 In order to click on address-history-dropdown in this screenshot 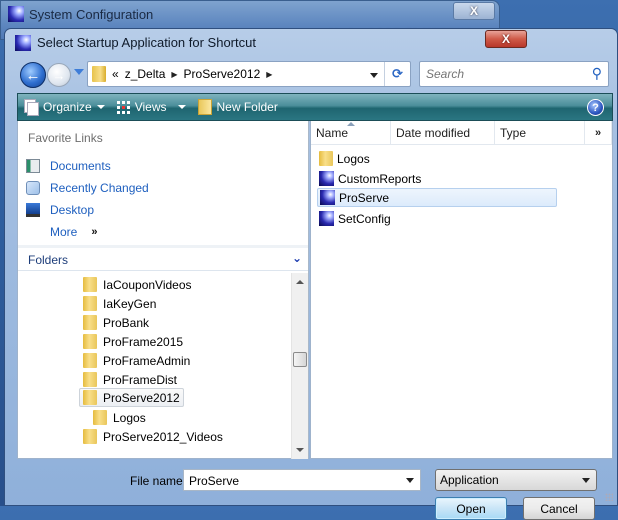, I will do `click(374, 75)`.